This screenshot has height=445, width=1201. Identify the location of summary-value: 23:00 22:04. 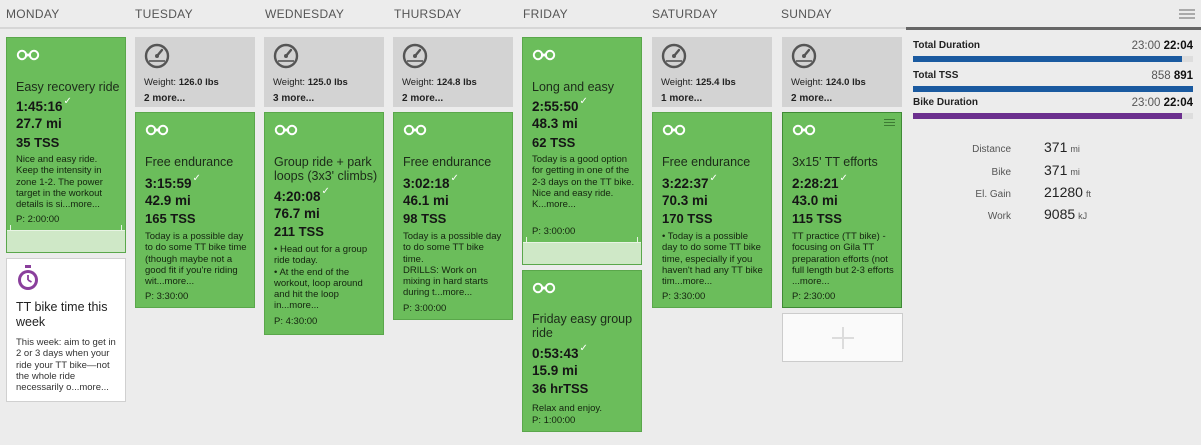
(1162, 46).